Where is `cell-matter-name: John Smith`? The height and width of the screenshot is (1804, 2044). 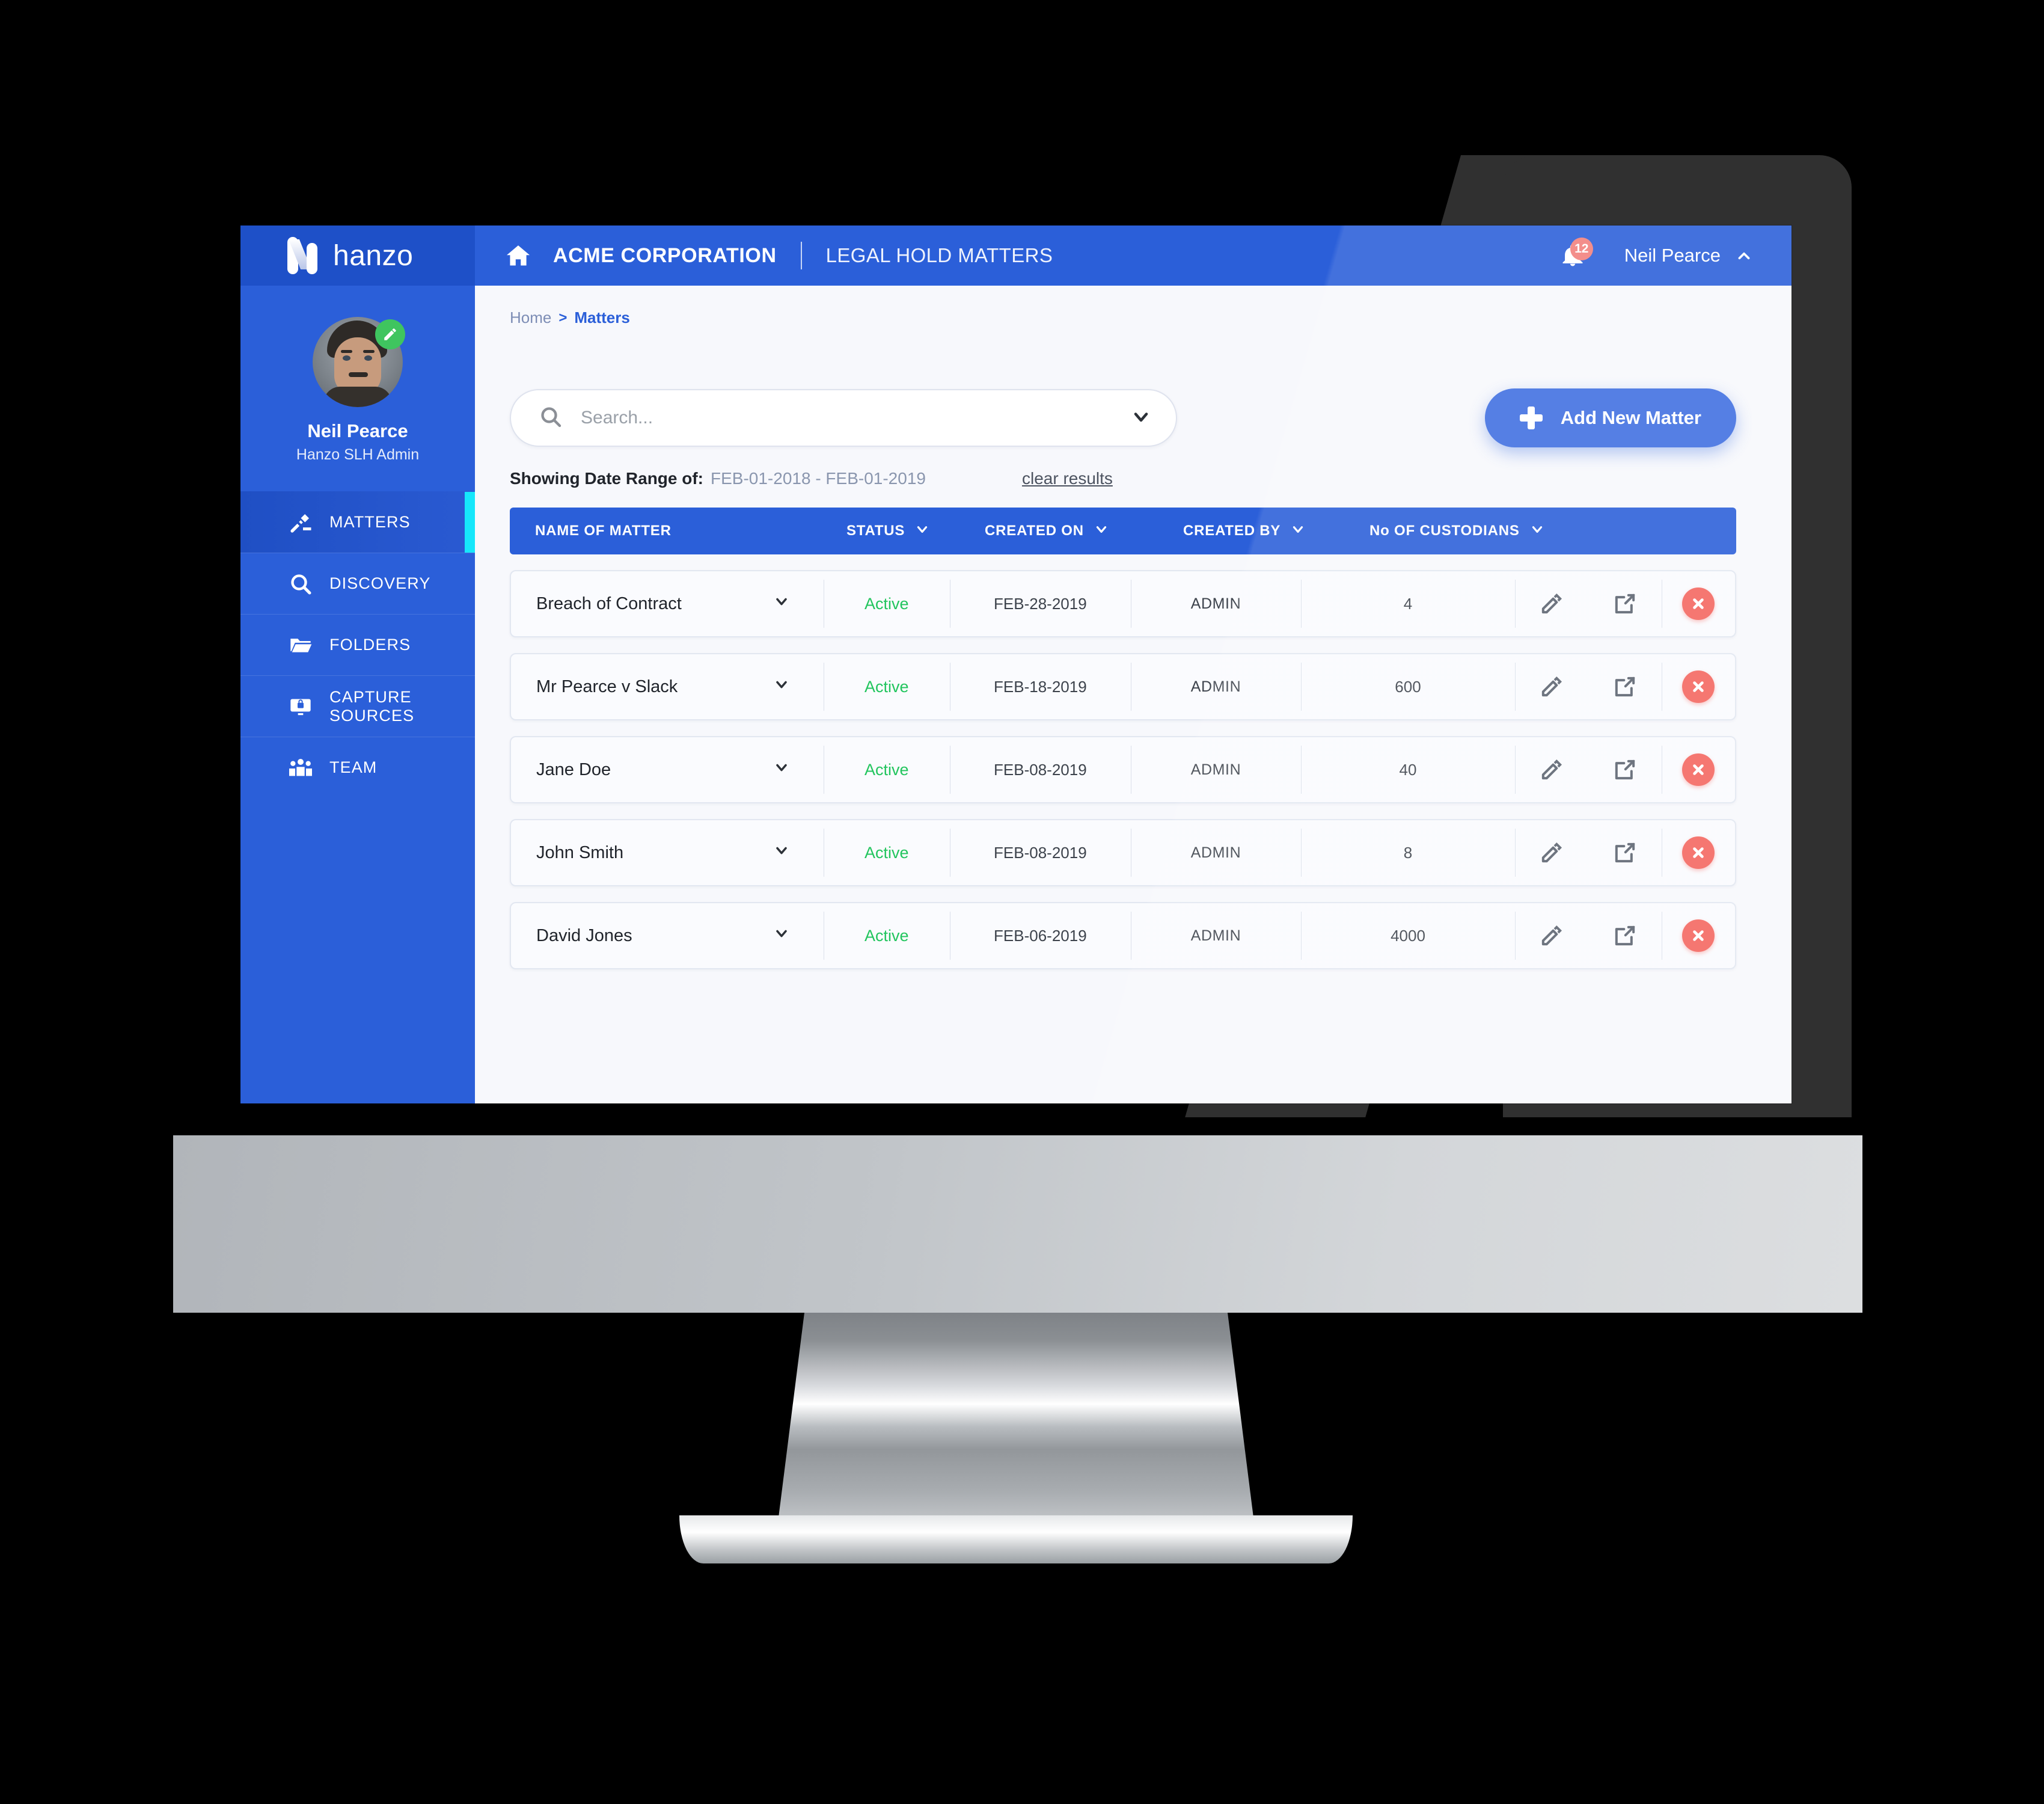 cell-matter-name: John Smith is located at coordinates (668, 853).